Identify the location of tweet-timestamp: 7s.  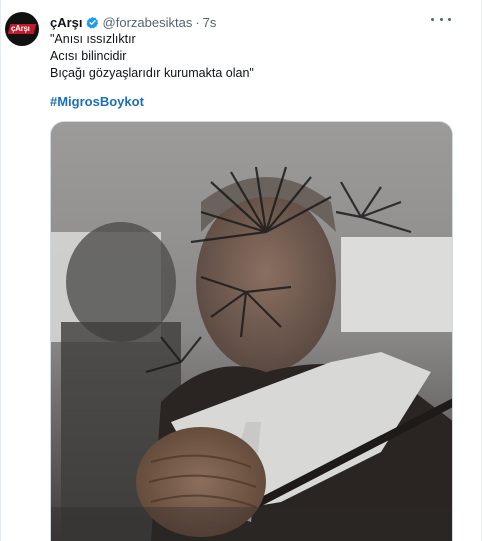
(210, 22).